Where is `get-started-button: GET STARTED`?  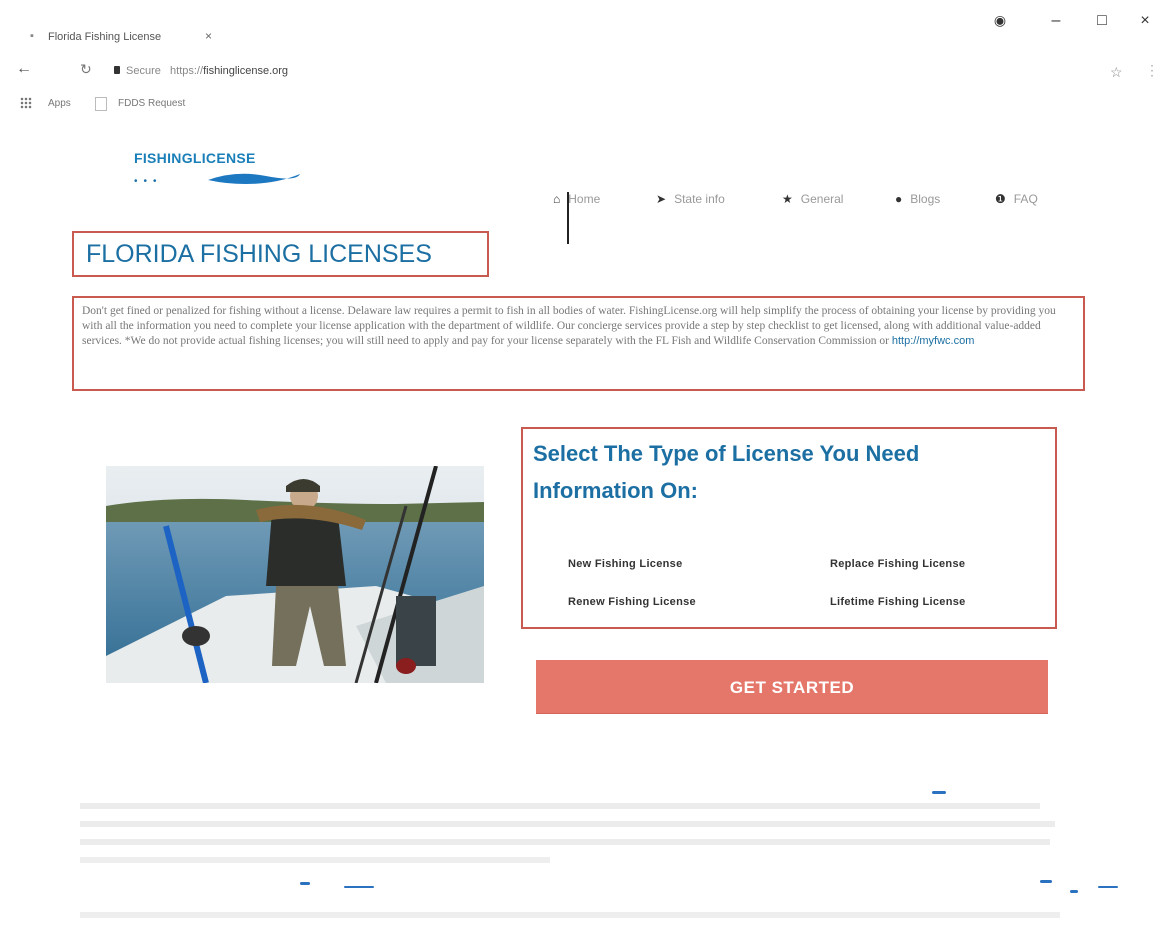
get-started-button: GET STARTED is located at coordinates (792, 686).